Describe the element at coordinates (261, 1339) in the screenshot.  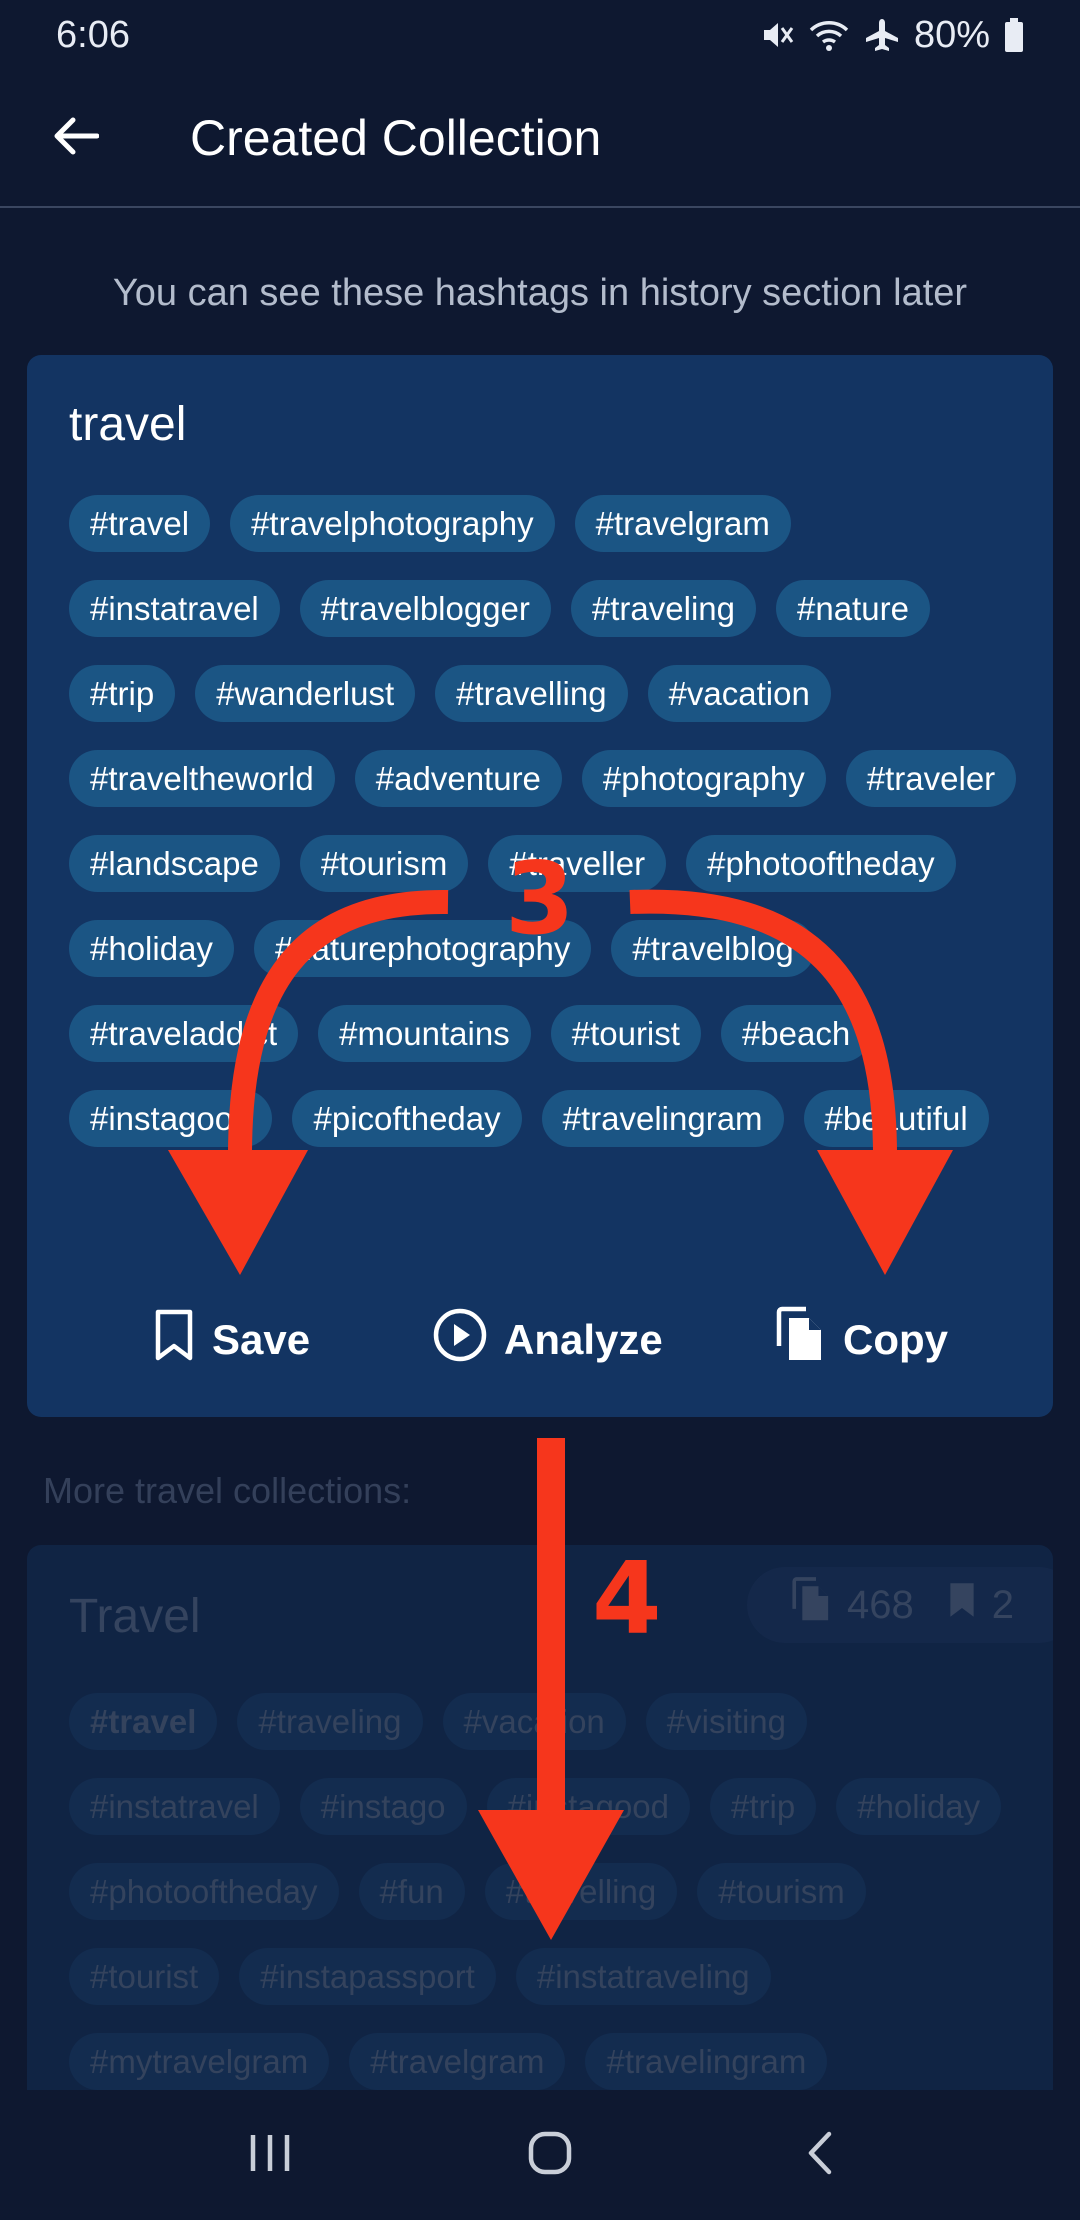
I see `save-label: Save` at that location.